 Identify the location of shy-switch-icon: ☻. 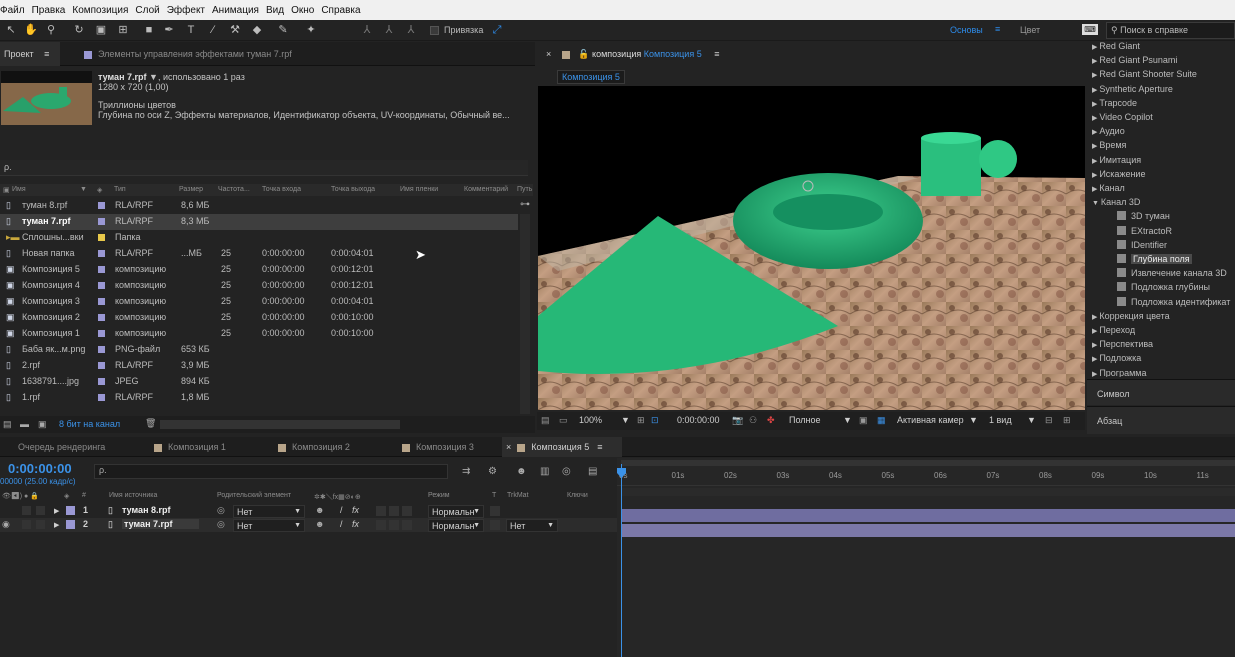
(319, 510).